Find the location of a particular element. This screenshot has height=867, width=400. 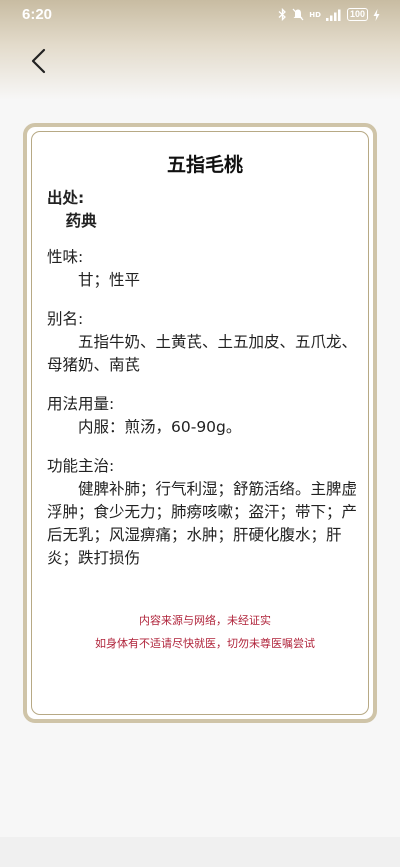

source-value: 药典 is located at coordinates (81, 221).